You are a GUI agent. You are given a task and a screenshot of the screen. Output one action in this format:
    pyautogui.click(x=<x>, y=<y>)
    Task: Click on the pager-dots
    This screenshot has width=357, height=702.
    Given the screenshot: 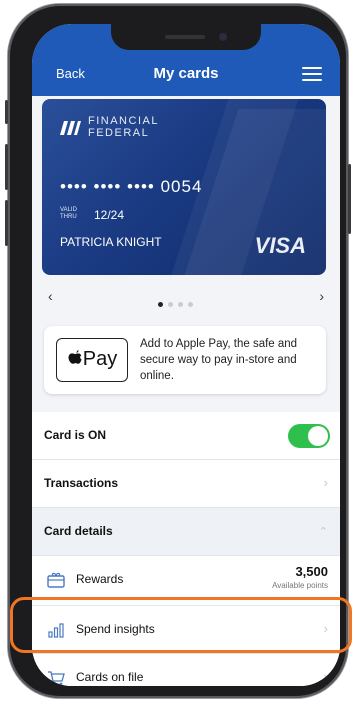 What is the action you would take?
    pyautogui.click(x=178, y=303)
    